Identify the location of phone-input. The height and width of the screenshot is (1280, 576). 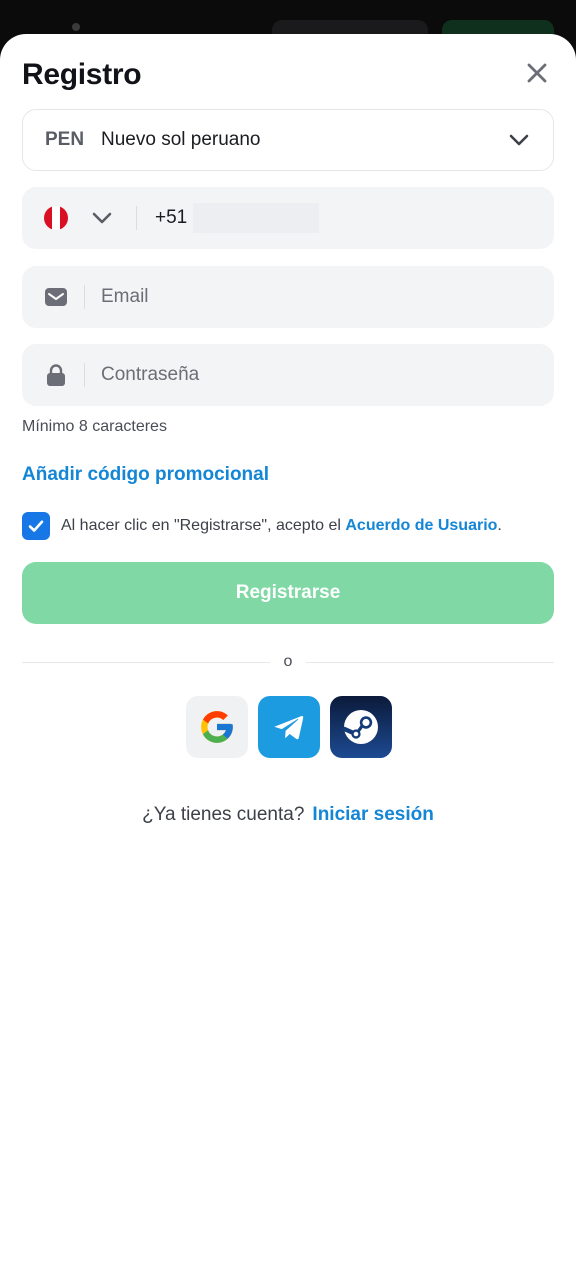
(256, 218).